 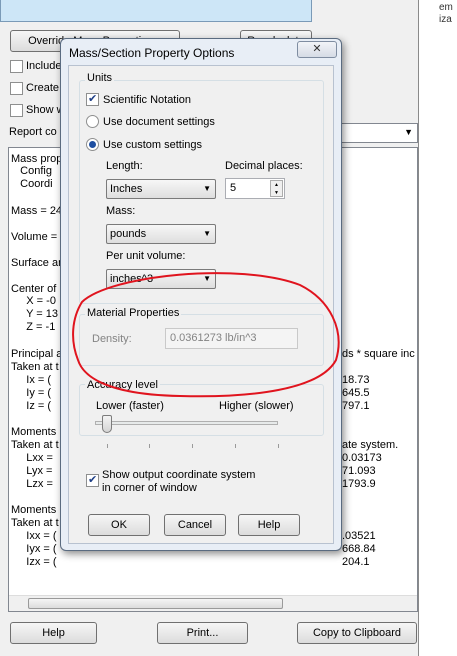 What do you see at coordinates (155, 603) in the screenshot?
I see `scrollbar-thumb` at bounding box center [155, 603].